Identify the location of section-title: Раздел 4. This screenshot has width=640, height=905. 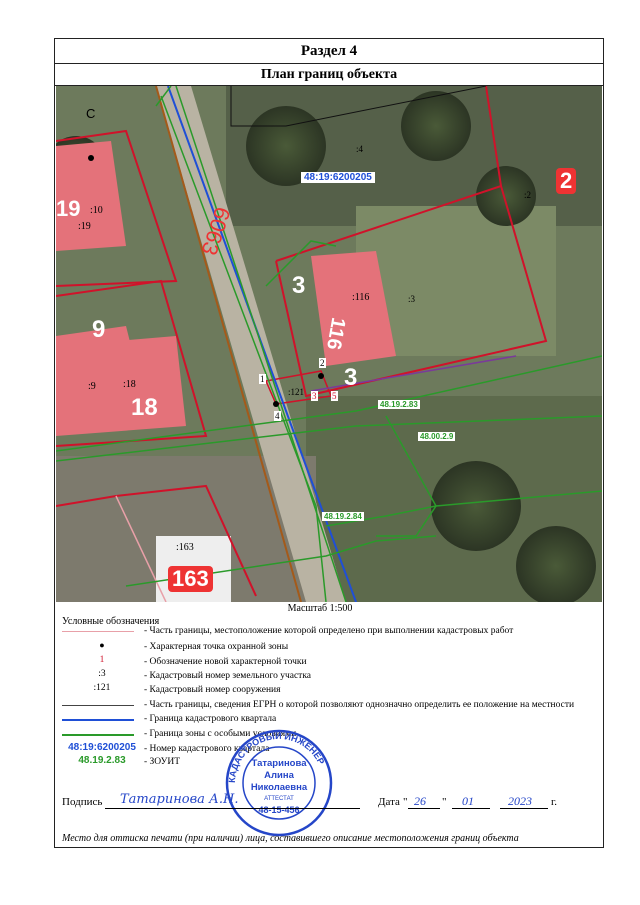
(329, 51).